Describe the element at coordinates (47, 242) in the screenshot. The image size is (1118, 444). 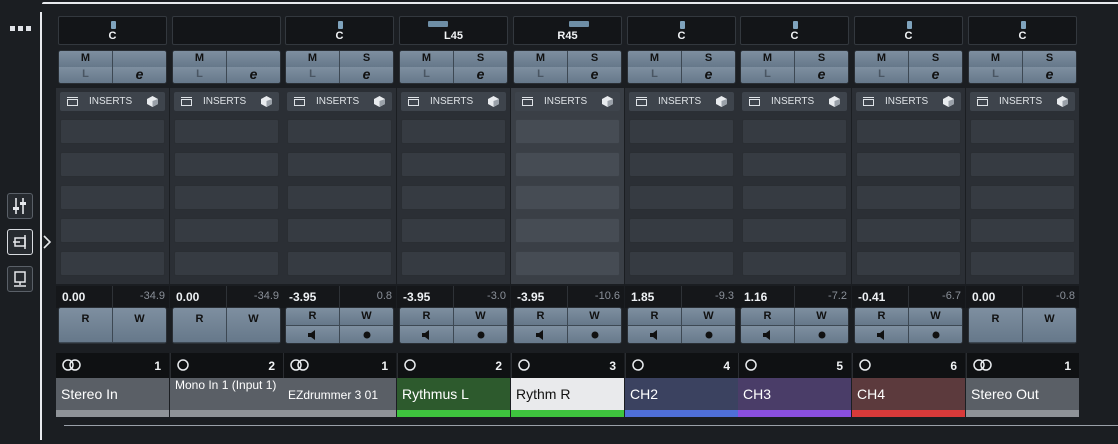
I see `chevron-right-icon` at that location.